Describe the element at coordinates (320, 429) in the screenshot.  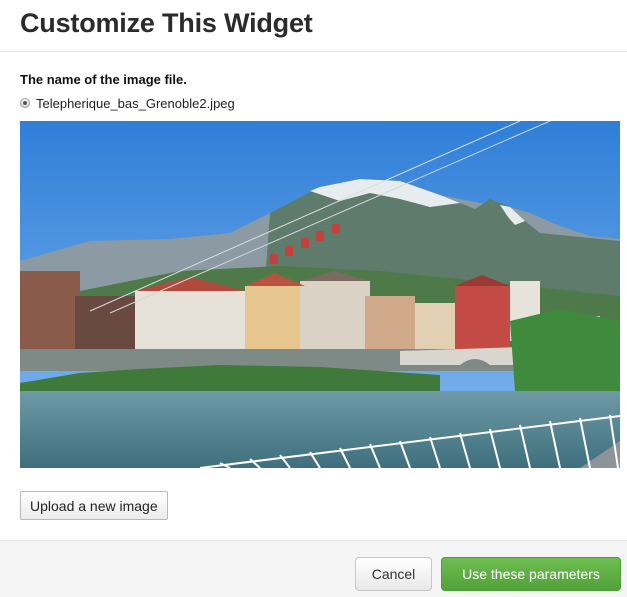
I see `river-water` at that location.